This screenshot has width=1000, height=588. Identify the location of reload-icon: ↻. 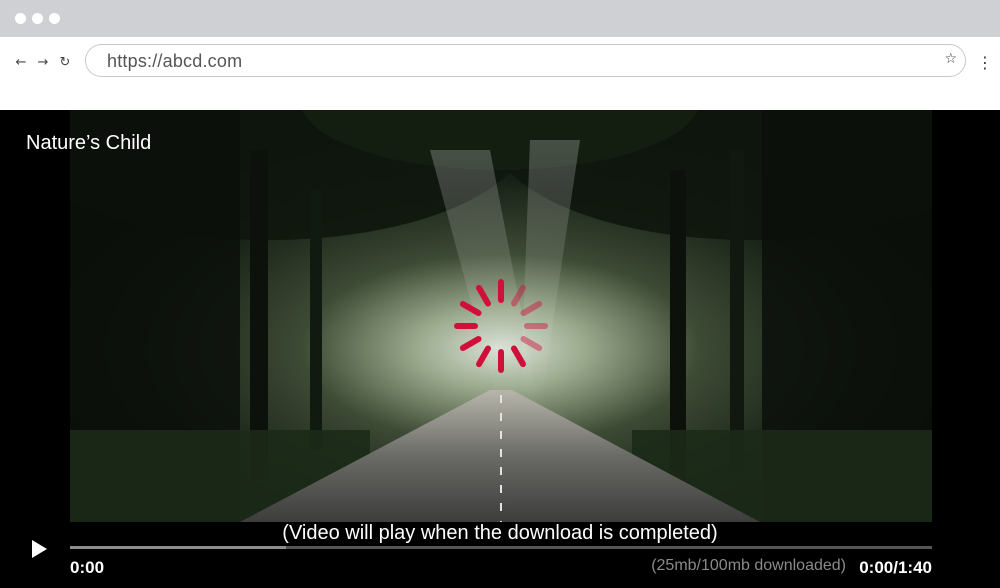
(65, 63).